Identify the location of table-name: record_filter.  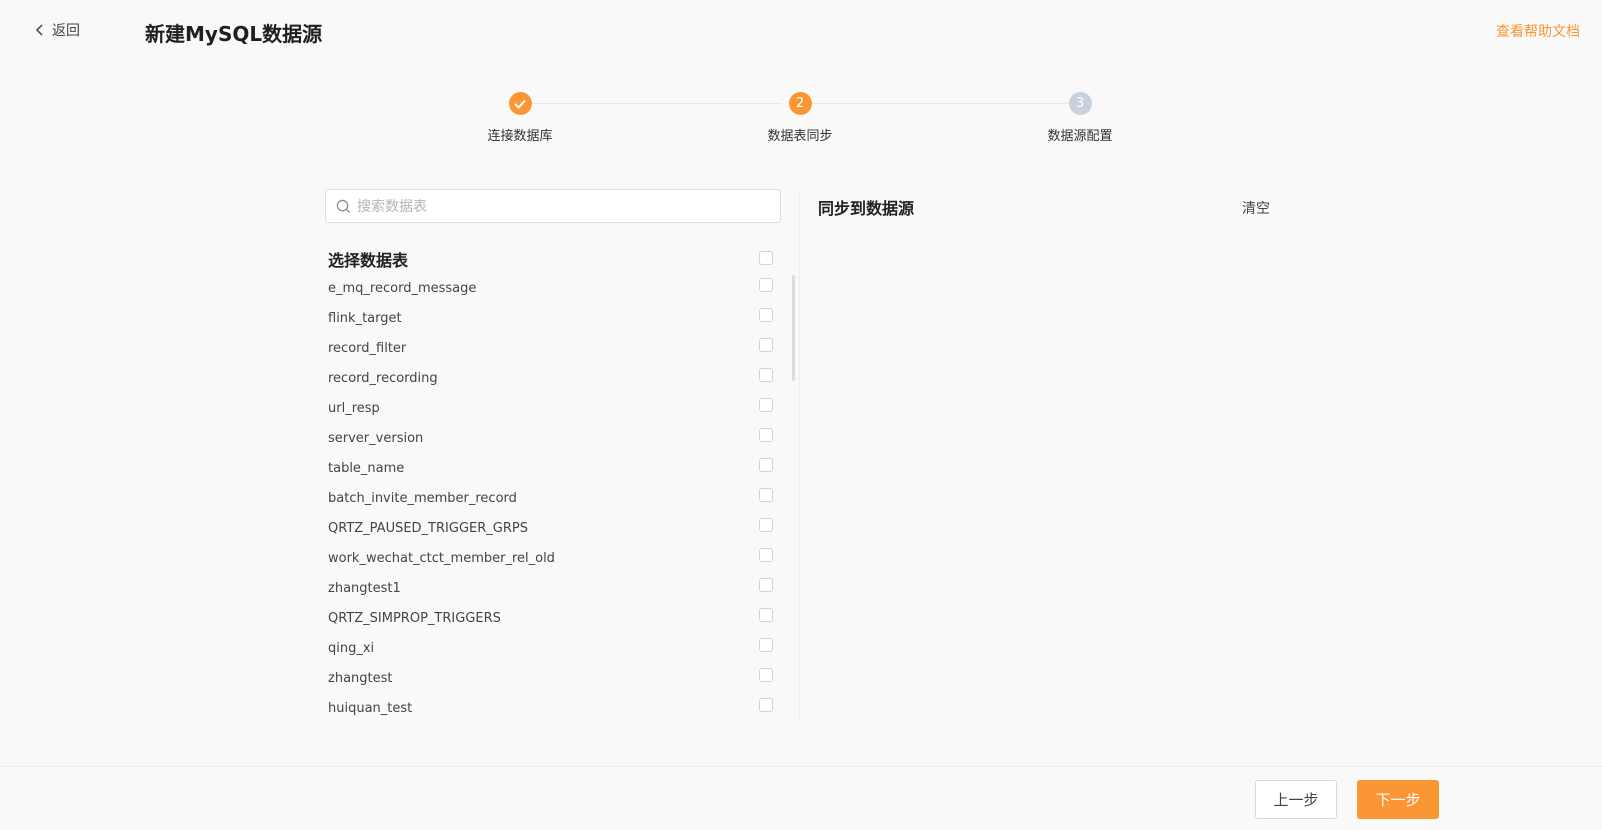
(367, 348).